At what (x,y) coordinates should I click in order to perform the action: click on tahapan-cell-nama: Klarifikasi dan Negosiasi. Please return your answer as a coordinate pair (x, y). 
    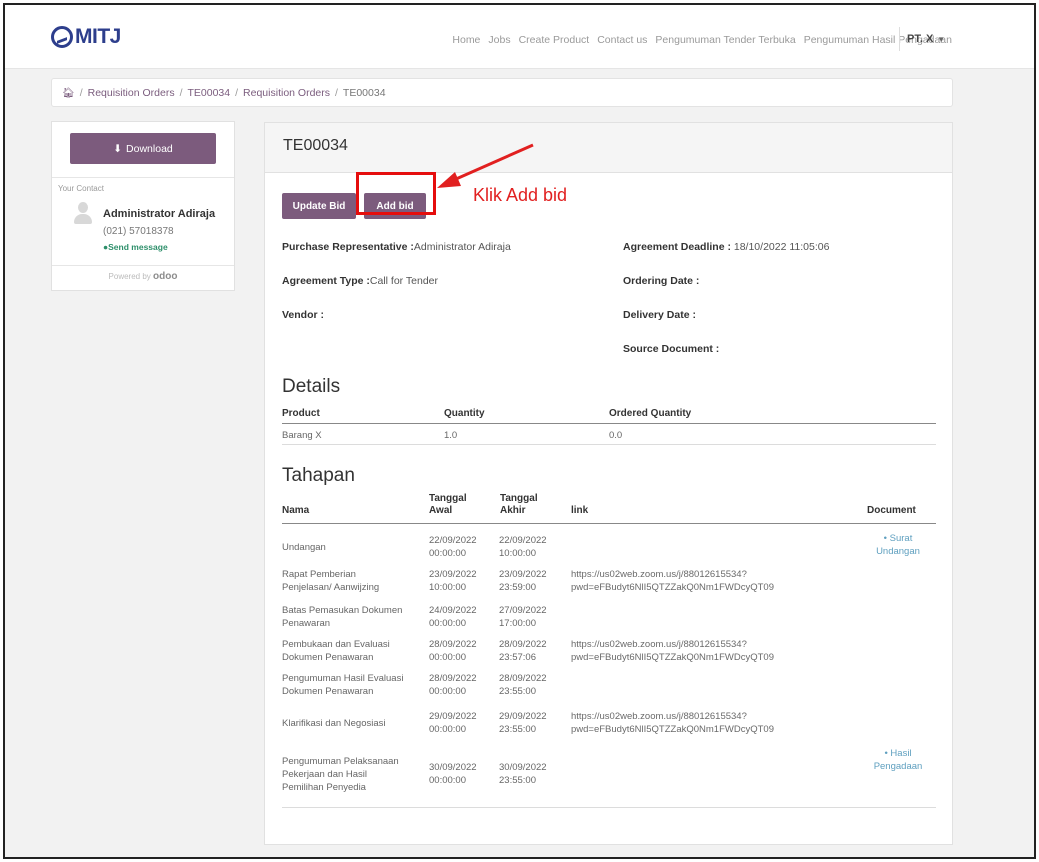
    Looking at the image, I should click on (334, 723).